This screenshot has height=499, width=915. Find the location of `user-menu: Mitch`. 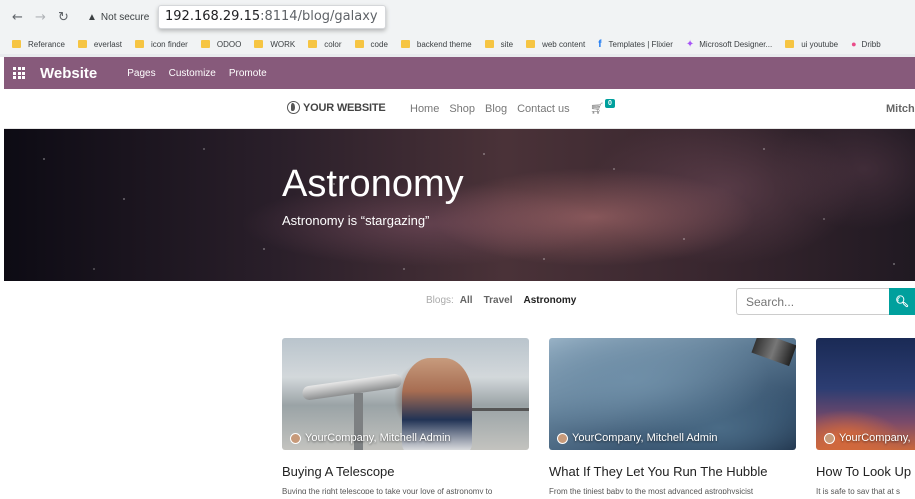

user-menu: Mitch is located at coordinates (900, 109).